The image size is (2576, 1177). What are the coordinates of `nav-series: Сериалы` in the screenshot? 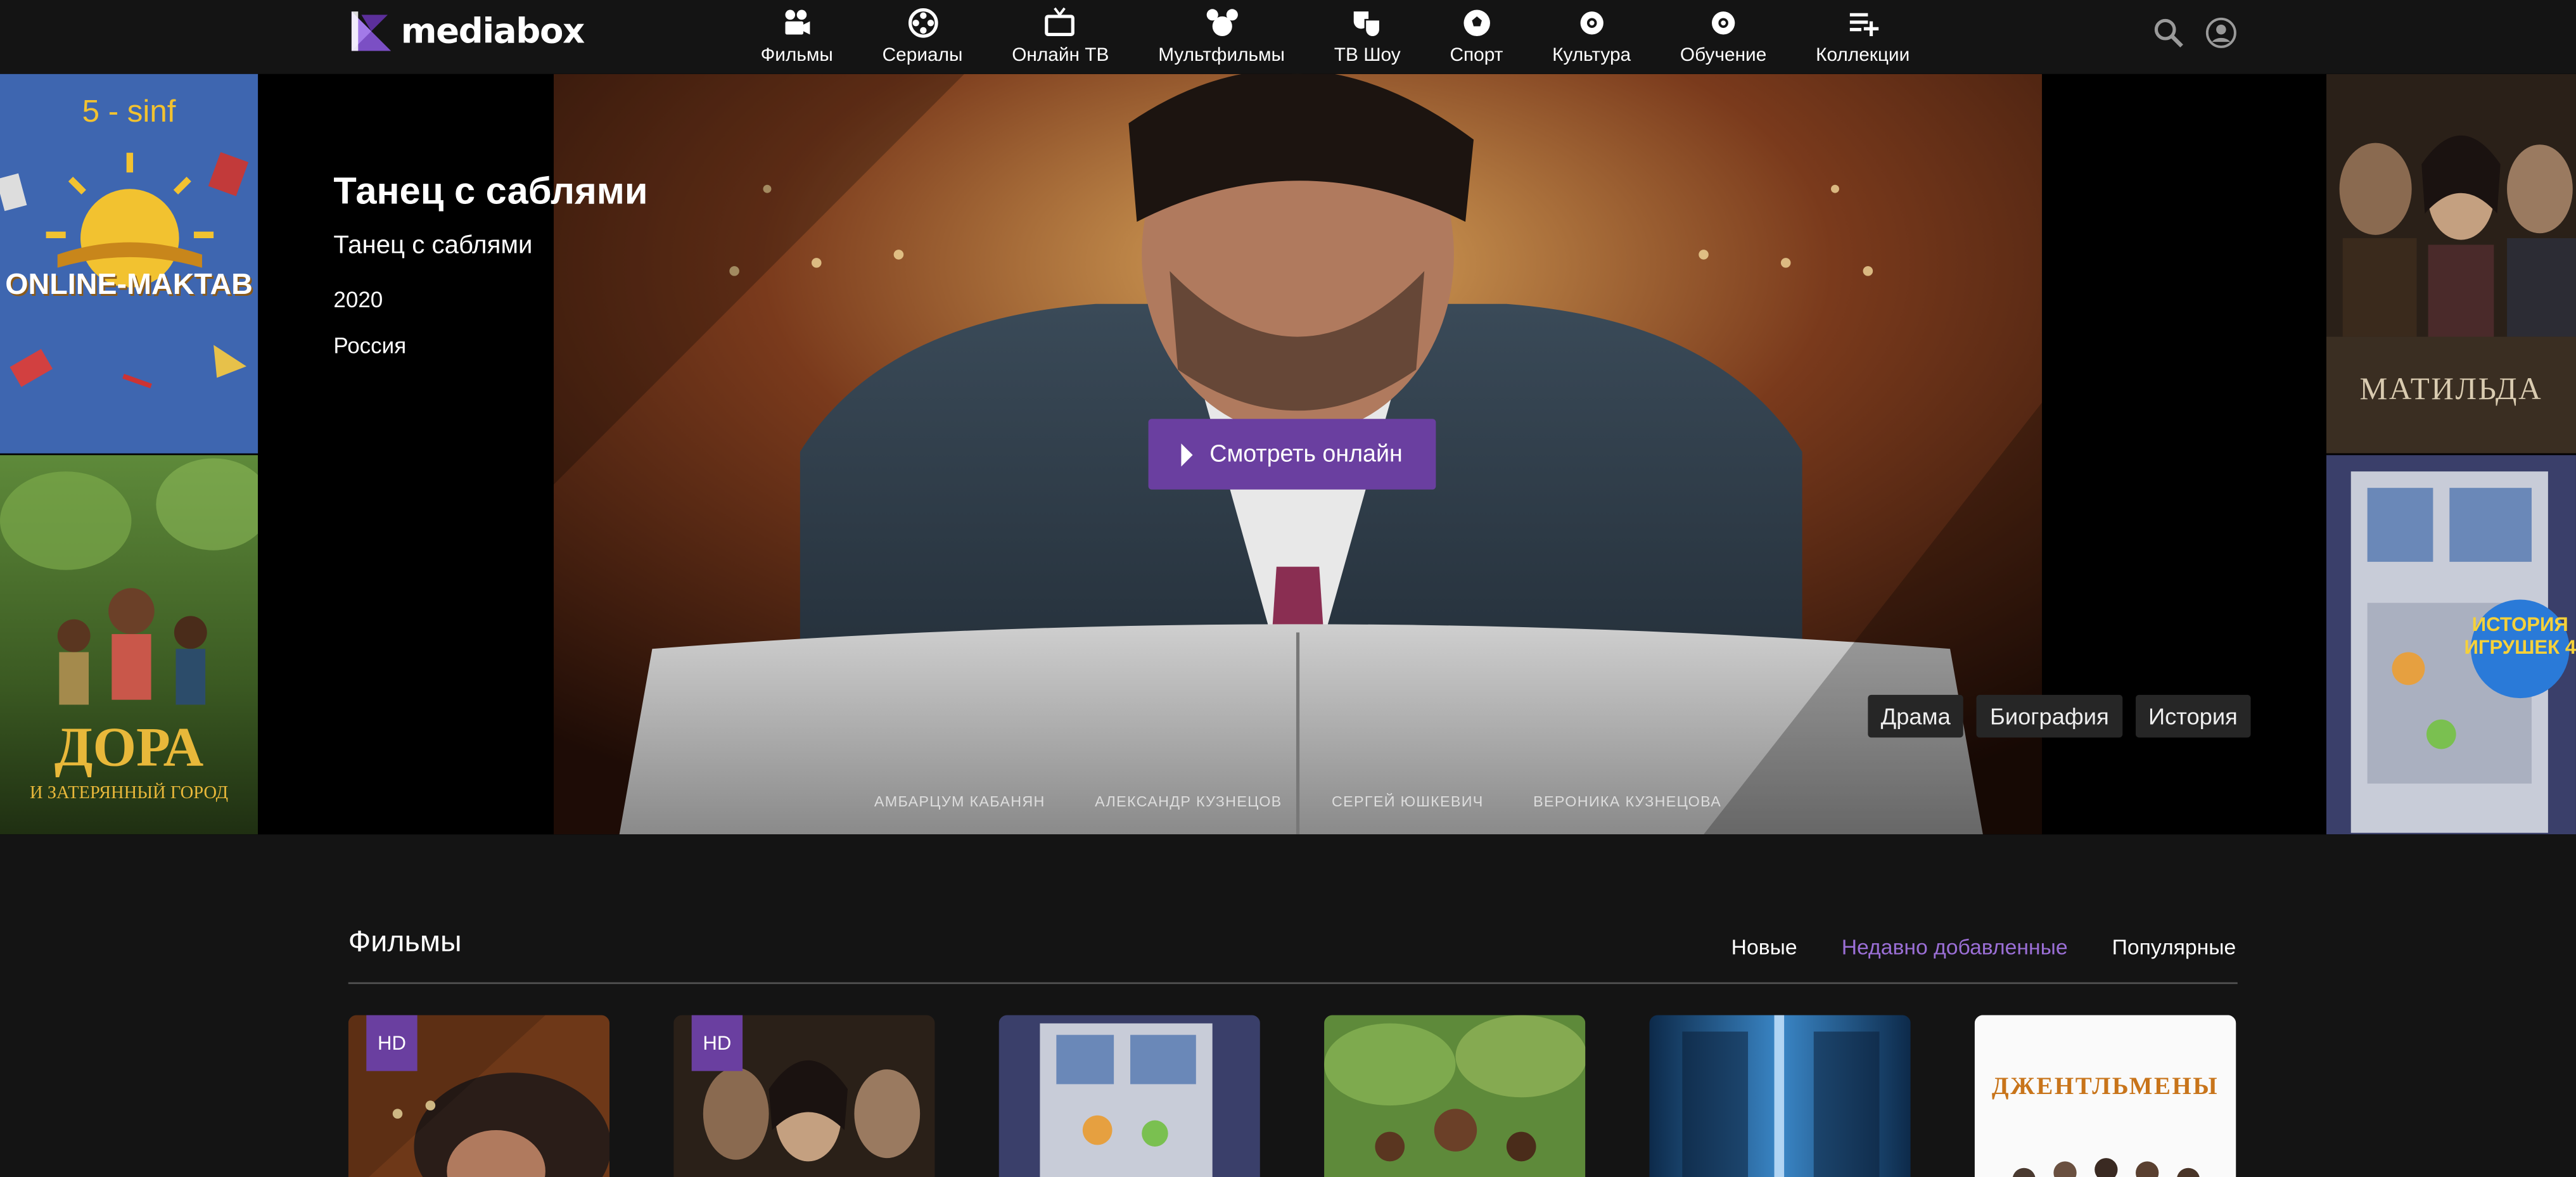 It's located at (923, 36).